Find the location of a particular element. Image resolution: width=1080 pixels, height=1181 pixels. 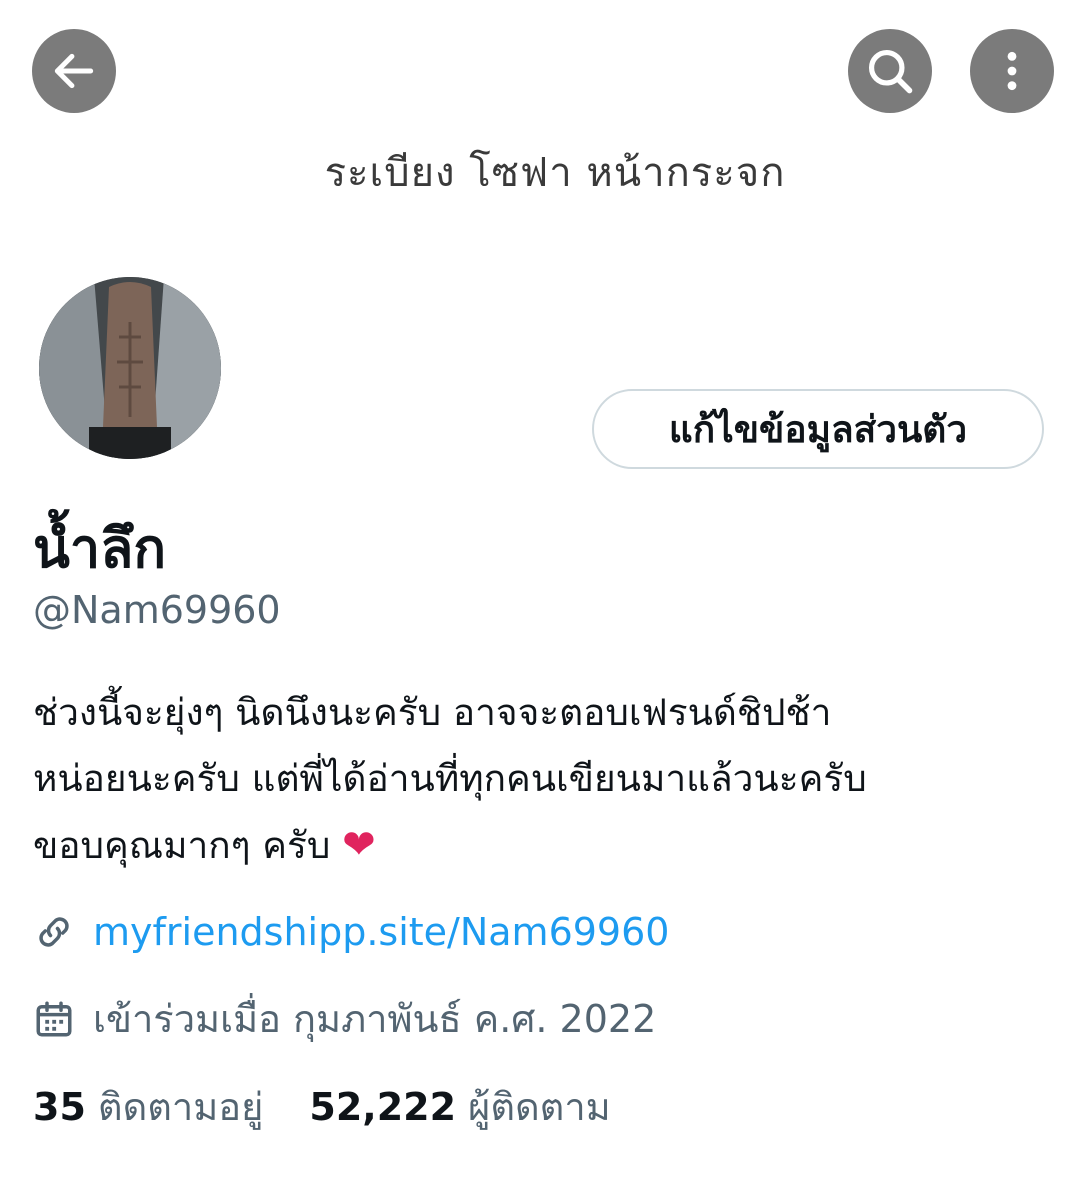

website-row: myfriendshipp.site/Nam69960 is located at coordinates (351, 932).